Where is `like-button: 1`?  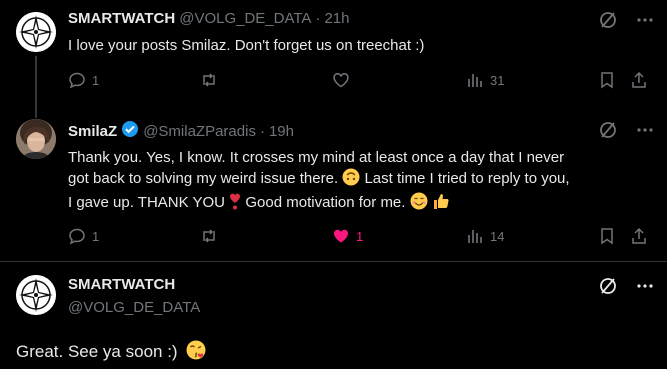 like-button: 1 is located at coordinates (347, 236).